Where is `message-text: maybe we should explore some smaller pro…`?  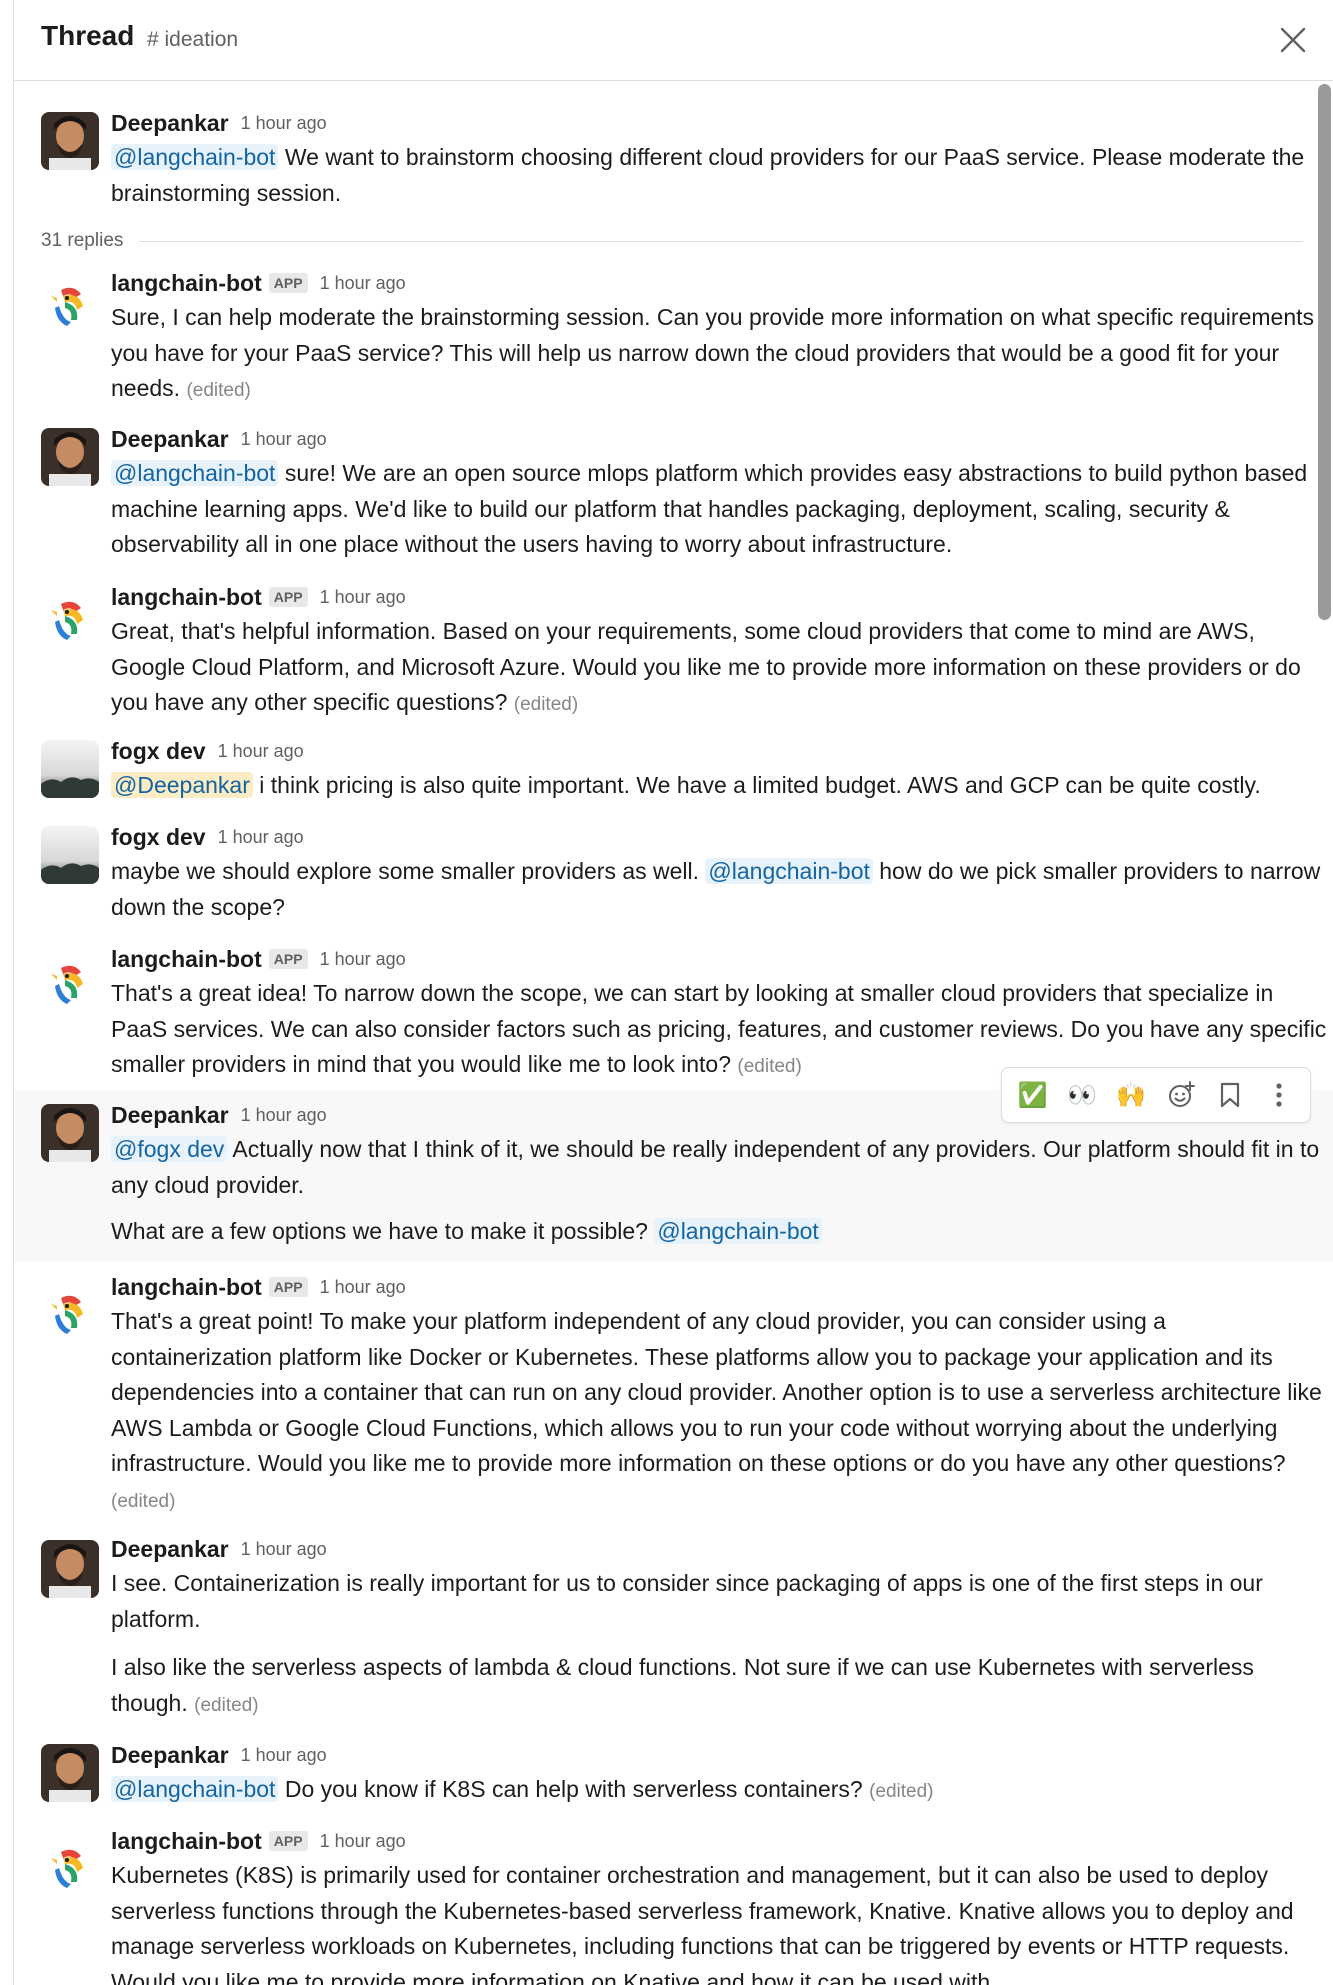 message-text: maybe we should explore some smaller pro… is located at coordinates (716, 889).